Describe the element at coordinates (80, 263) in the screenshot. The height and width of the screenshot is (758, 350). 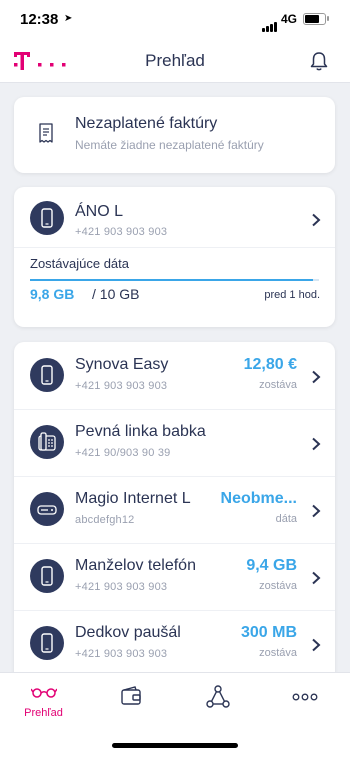
I see `data-remaining-label: Zostávajúce dáta` at that location.